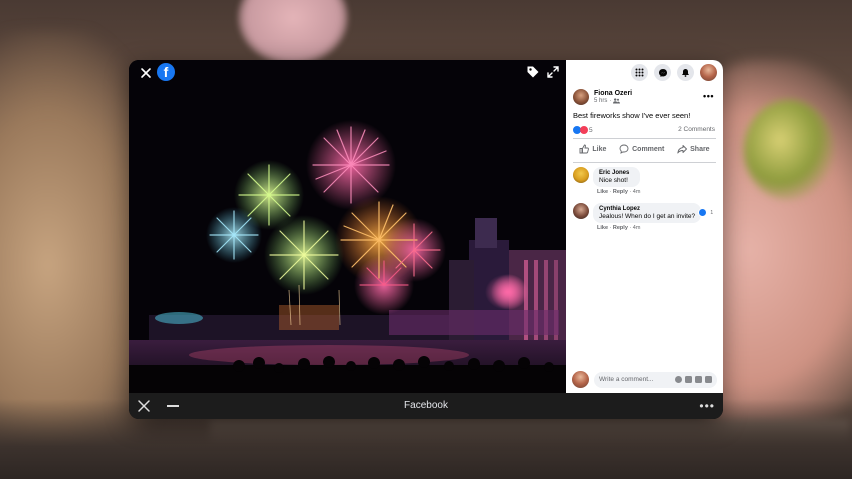 Image resolution: width=852 pixels, height=479 pixels. I want to click on messenger-icon, so click(662, 72).